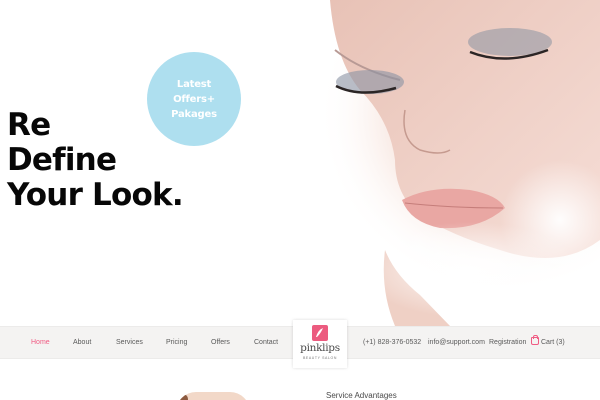 The image size is (600, 400). I want to click on registration-link: Registration, so click(507, 343).